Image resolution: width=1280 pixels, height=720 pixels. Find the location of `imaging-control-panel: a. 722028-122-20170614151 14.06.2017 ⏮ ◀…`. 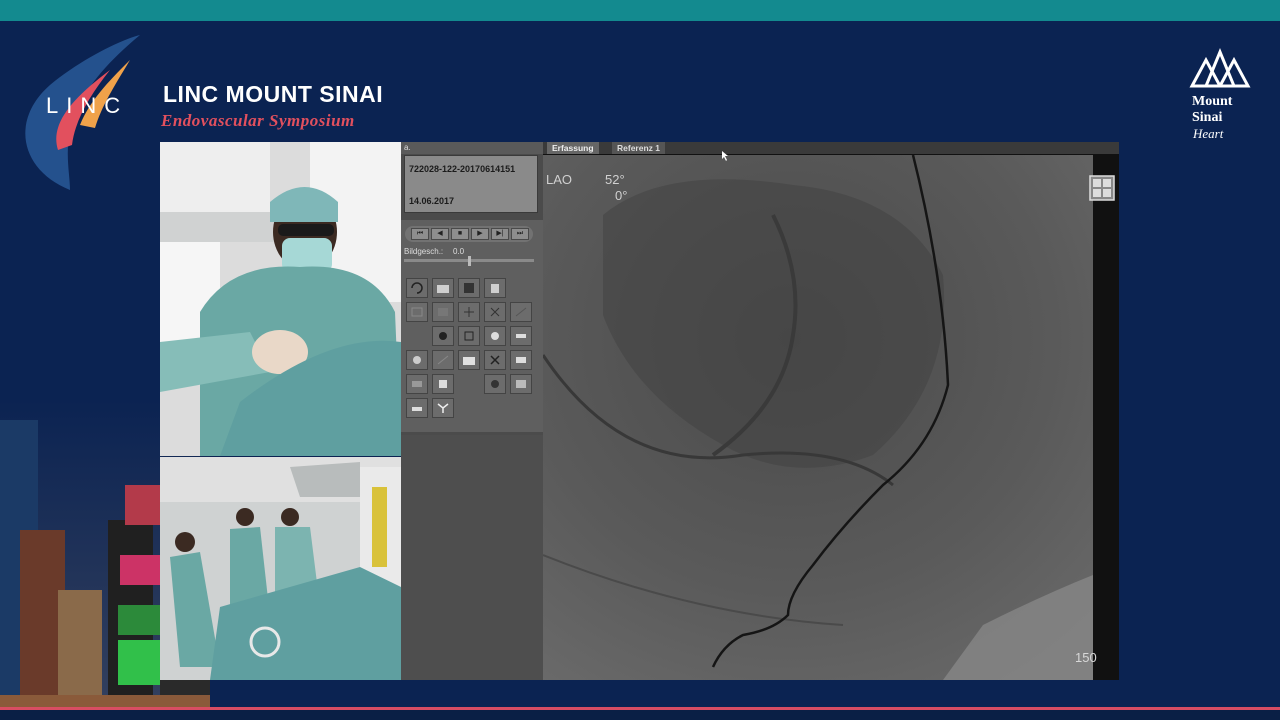

imaging-control-panel: a. 722028-122-20170614151 14.06.2017 ⏮ ◀… is located at coordinates (472, 411).